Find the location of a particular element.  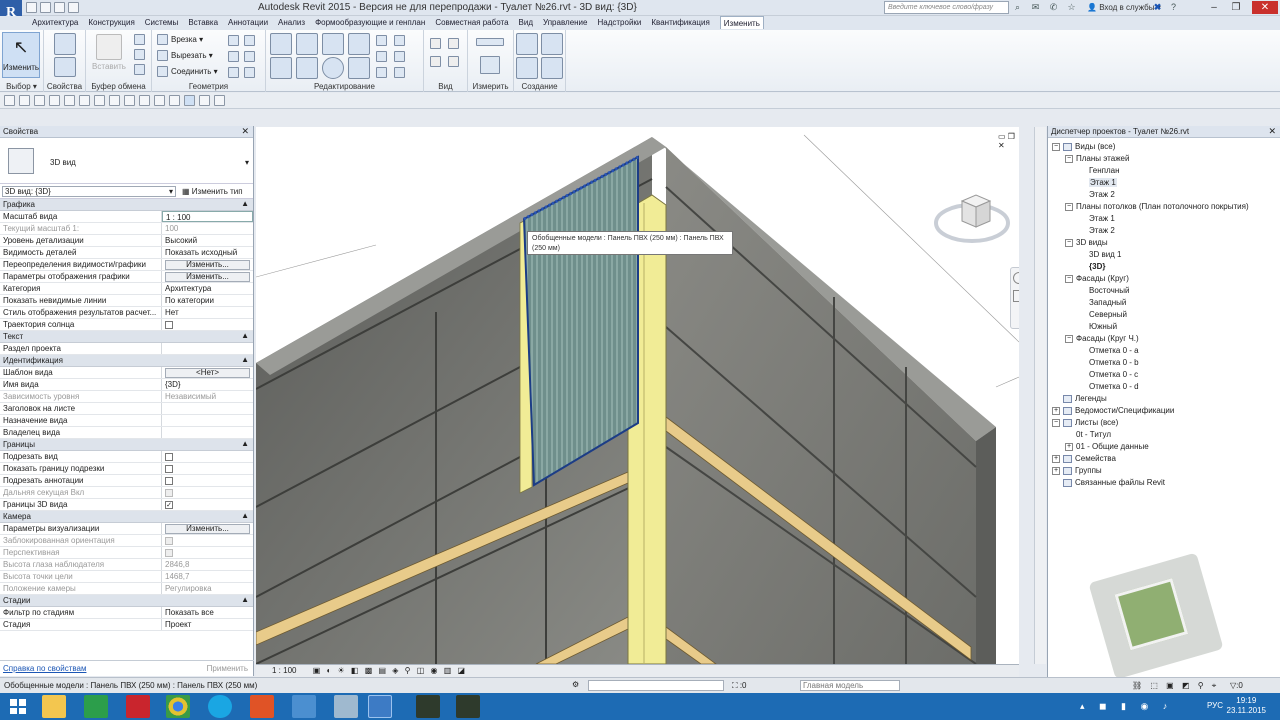

view-cube is located at coordinates (972, 219).